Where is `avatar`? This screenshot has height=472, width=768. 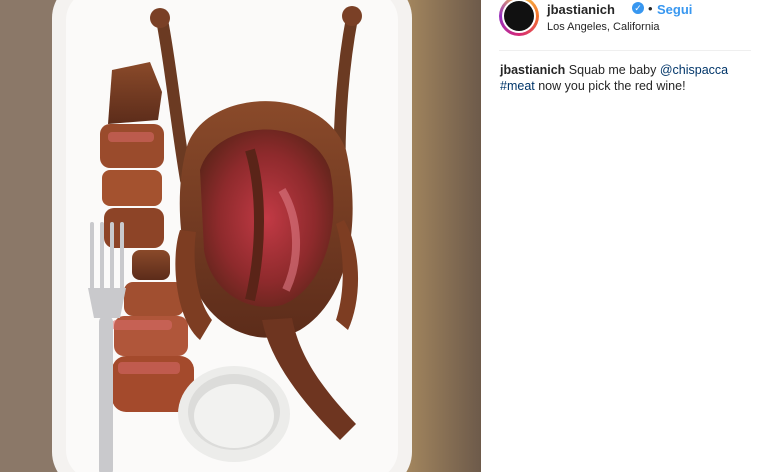 avatar is located at coordinates (519, 18).